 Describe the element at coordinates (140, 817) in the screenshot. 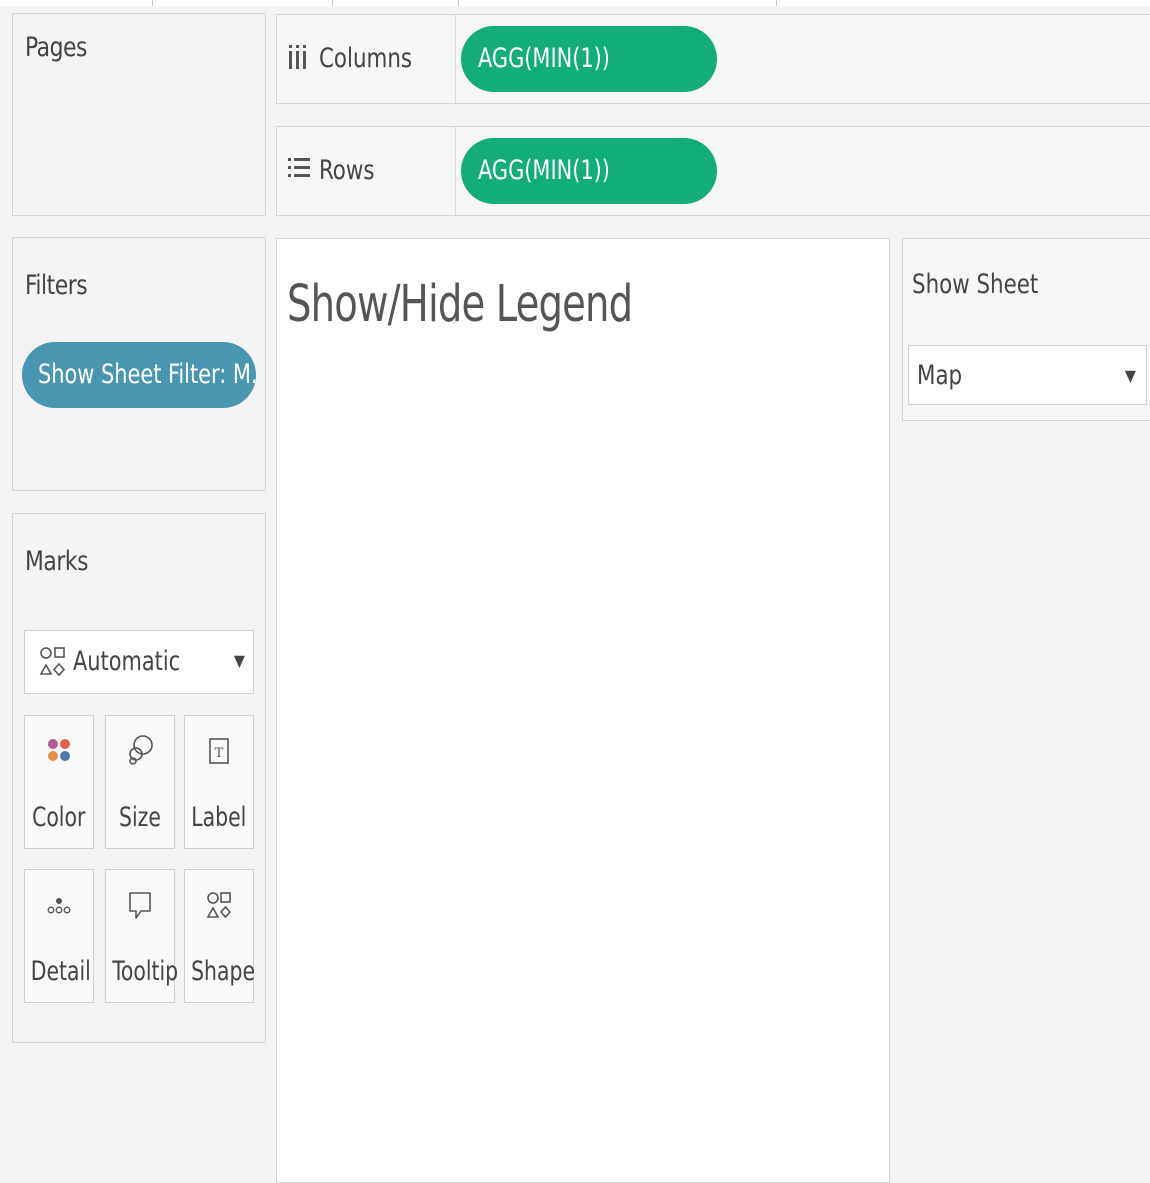

I see `size-label: Size` at that location.